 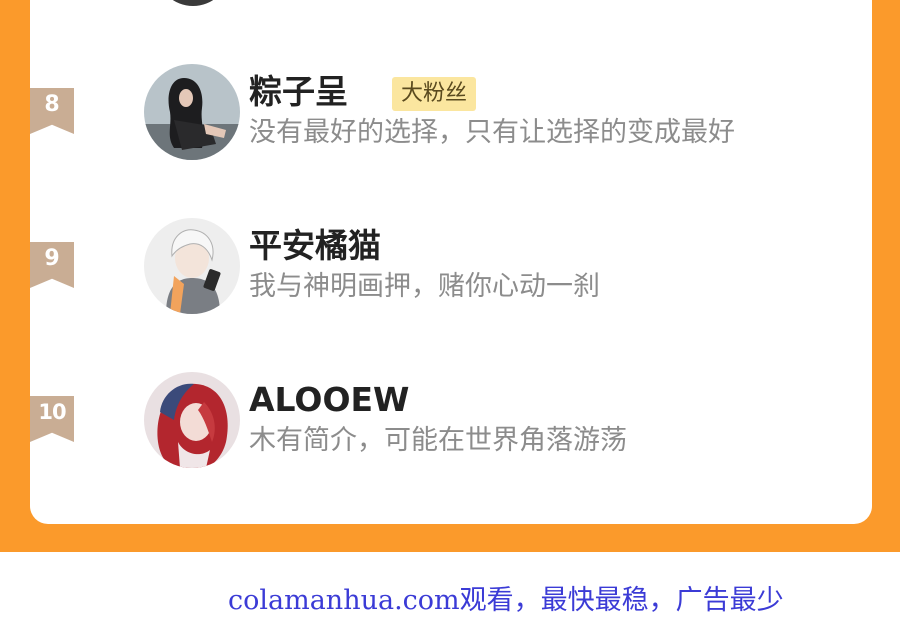 I want to click on avatar-red-hair-girl-icon, so click(x=192, y=420).